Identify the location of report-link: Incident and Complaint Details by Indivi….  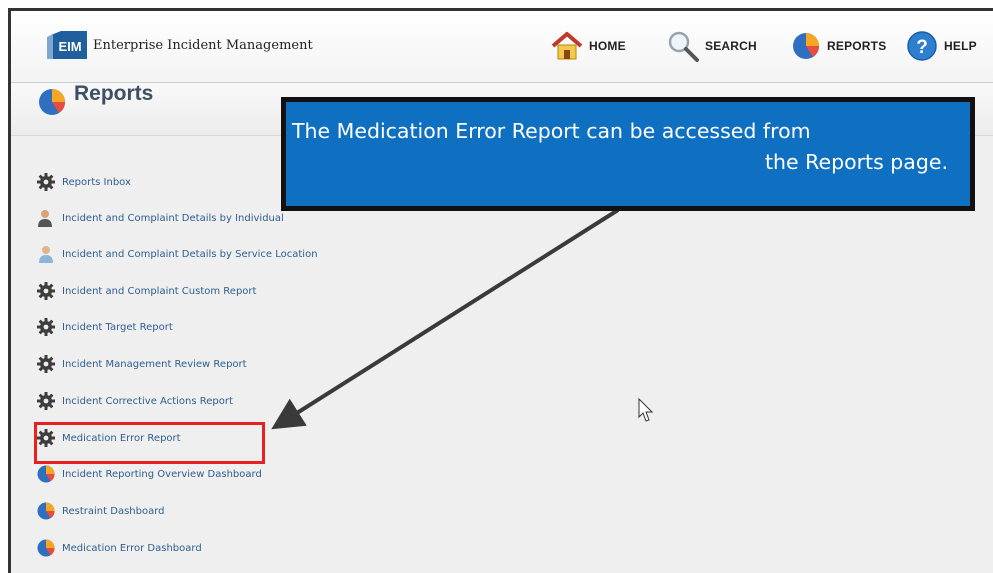
(160, 218).